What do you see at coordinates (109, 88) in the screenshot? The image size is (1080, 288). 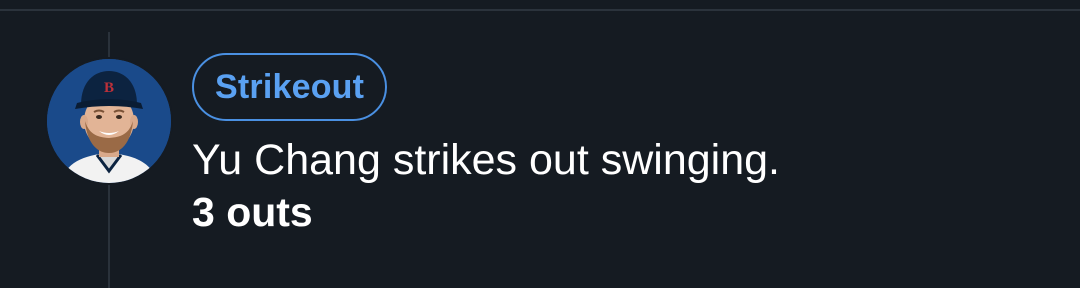 I see `cap-logo: B` at bounding box center [109, 88].